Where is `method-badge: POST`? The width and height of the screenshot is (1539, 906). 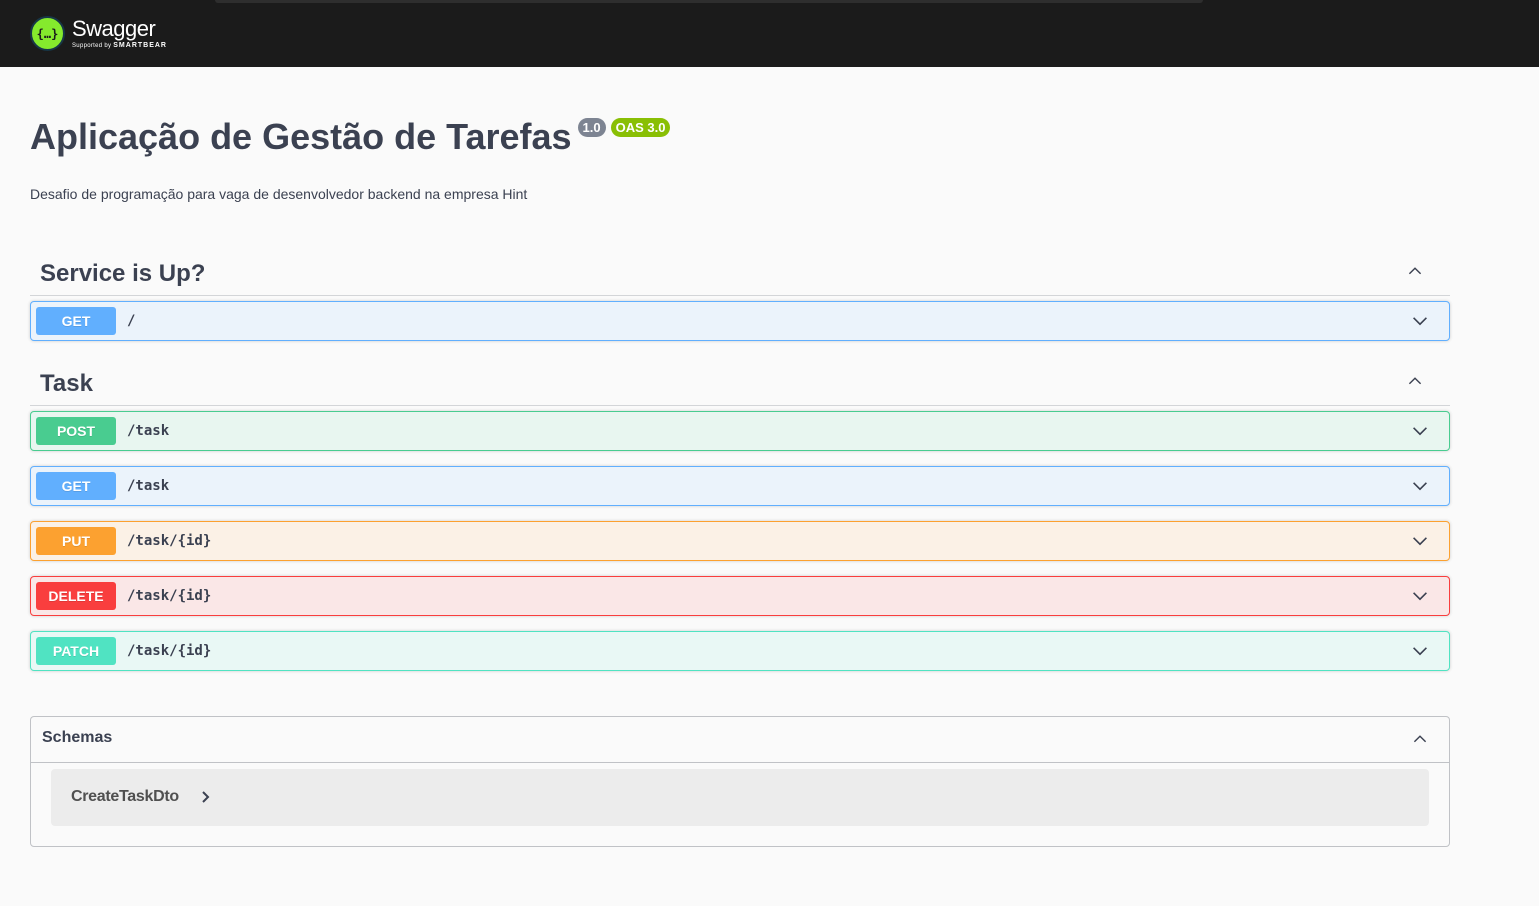
method-badge: POST is located at coordinates (76, 431).